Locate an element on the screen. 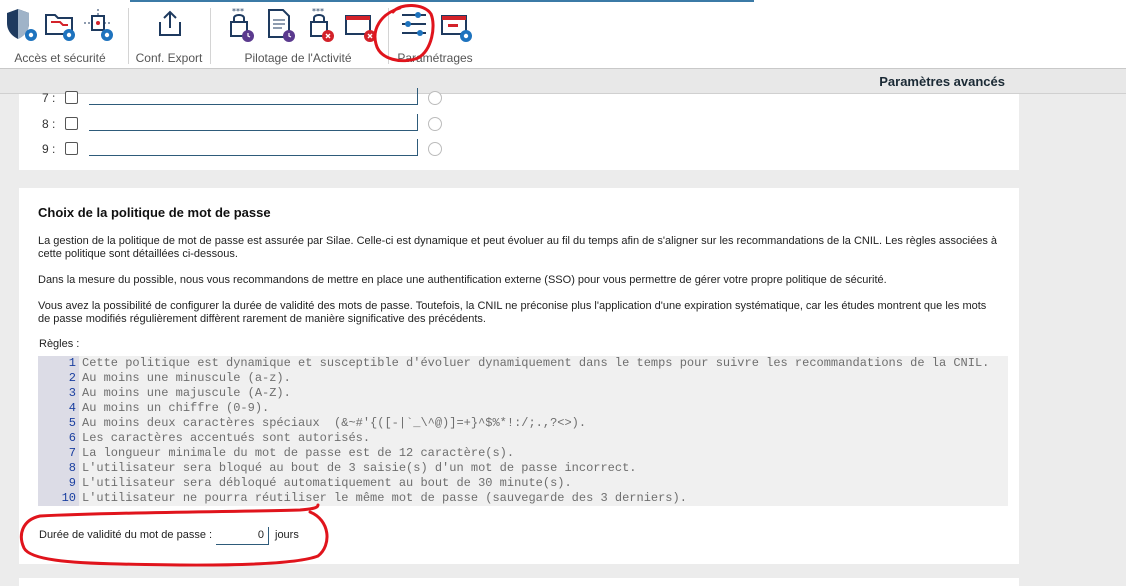 The height and width of the screenshot is (586, 1126). ribbon-group-pilotage: *** *** Pilotage de l'Activité is located at coordinates (298, 34).